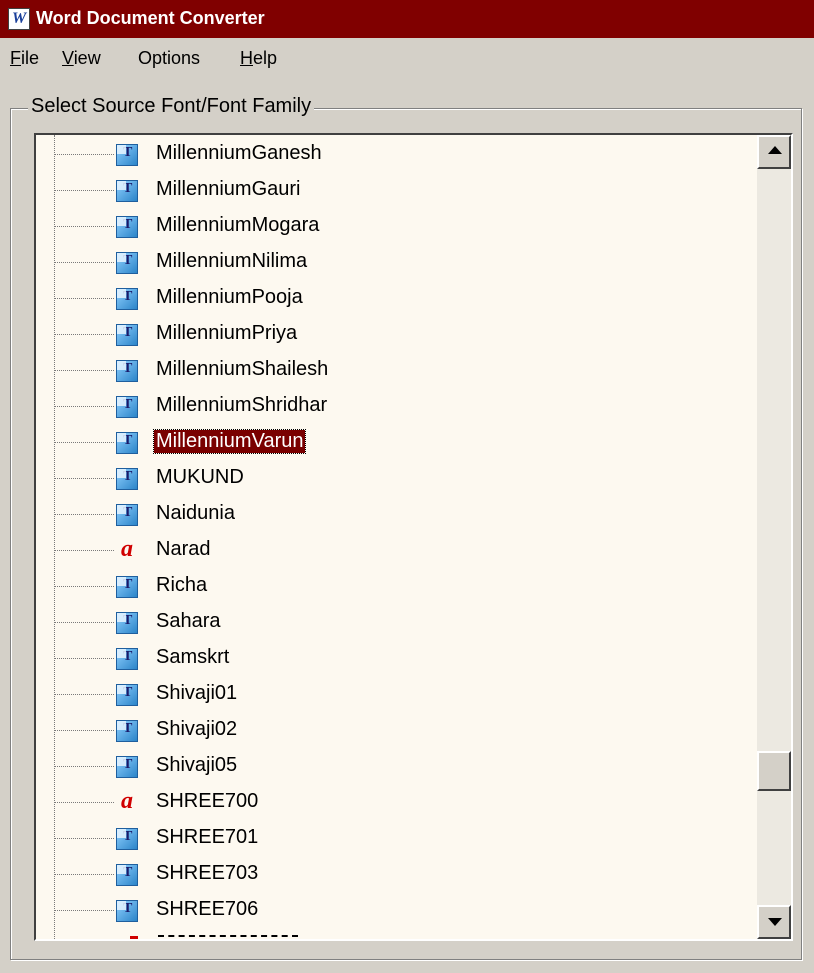 This screenshot has height=973, width=814. I want to click on list-item: MillenniumGauri, so click(396, 191).